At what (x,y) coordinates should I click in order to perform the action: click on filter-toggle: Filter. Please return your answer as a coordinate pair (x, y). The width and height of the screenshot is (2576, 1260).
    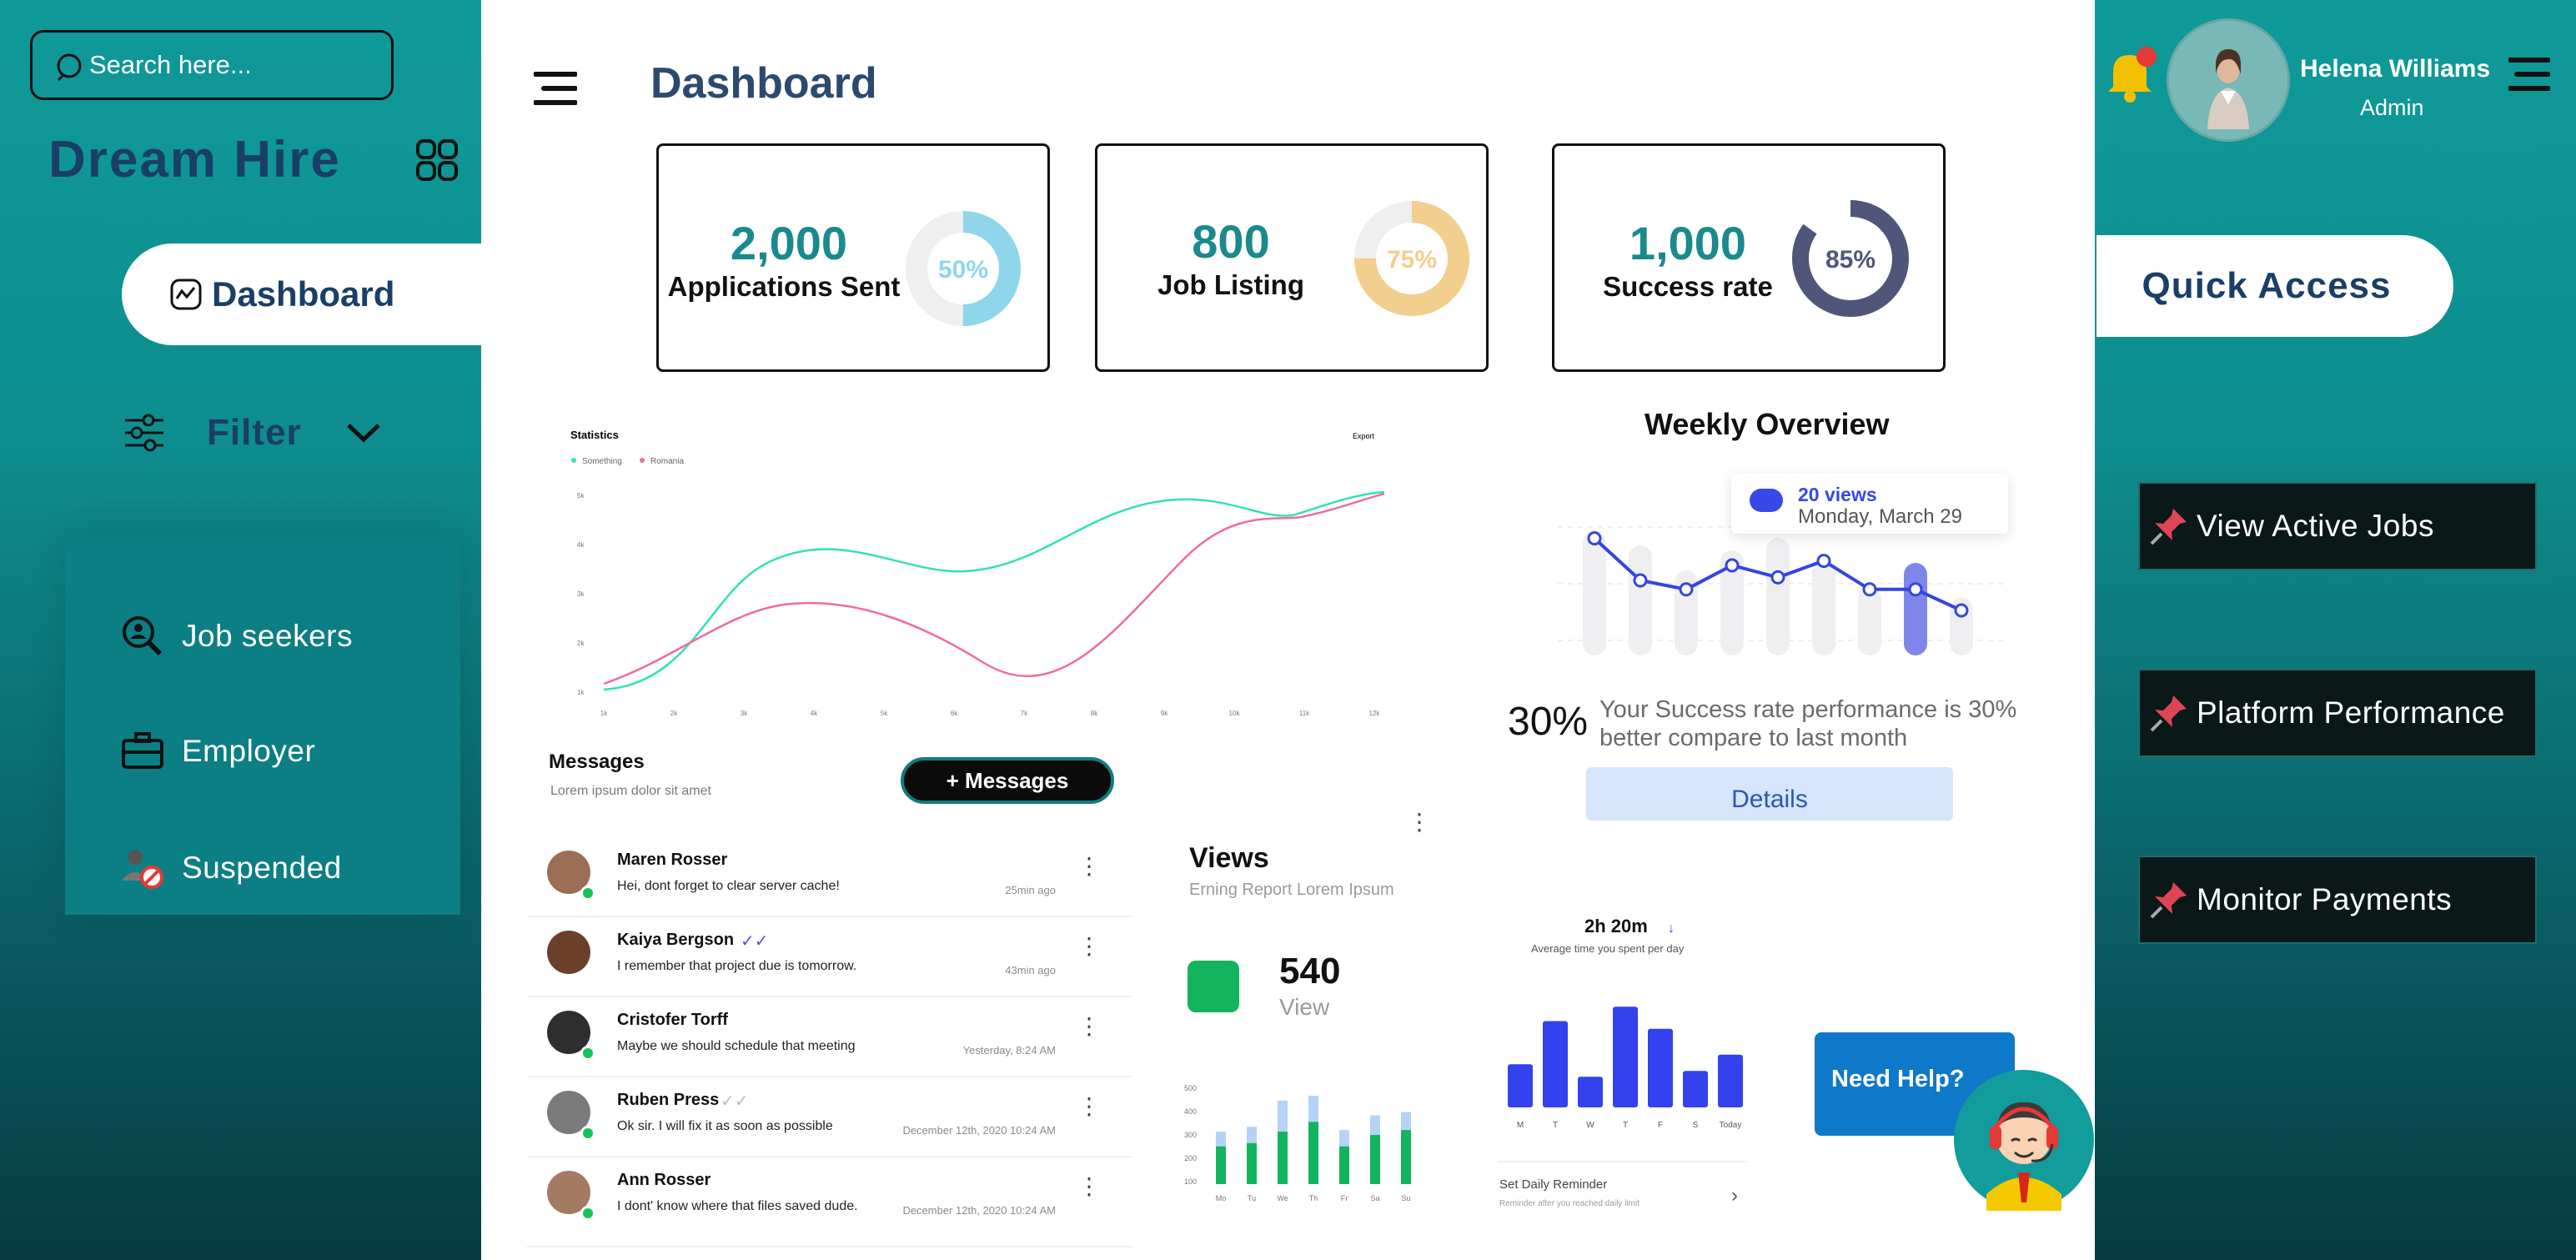
    Looking at the image, I should click on (253, 433).